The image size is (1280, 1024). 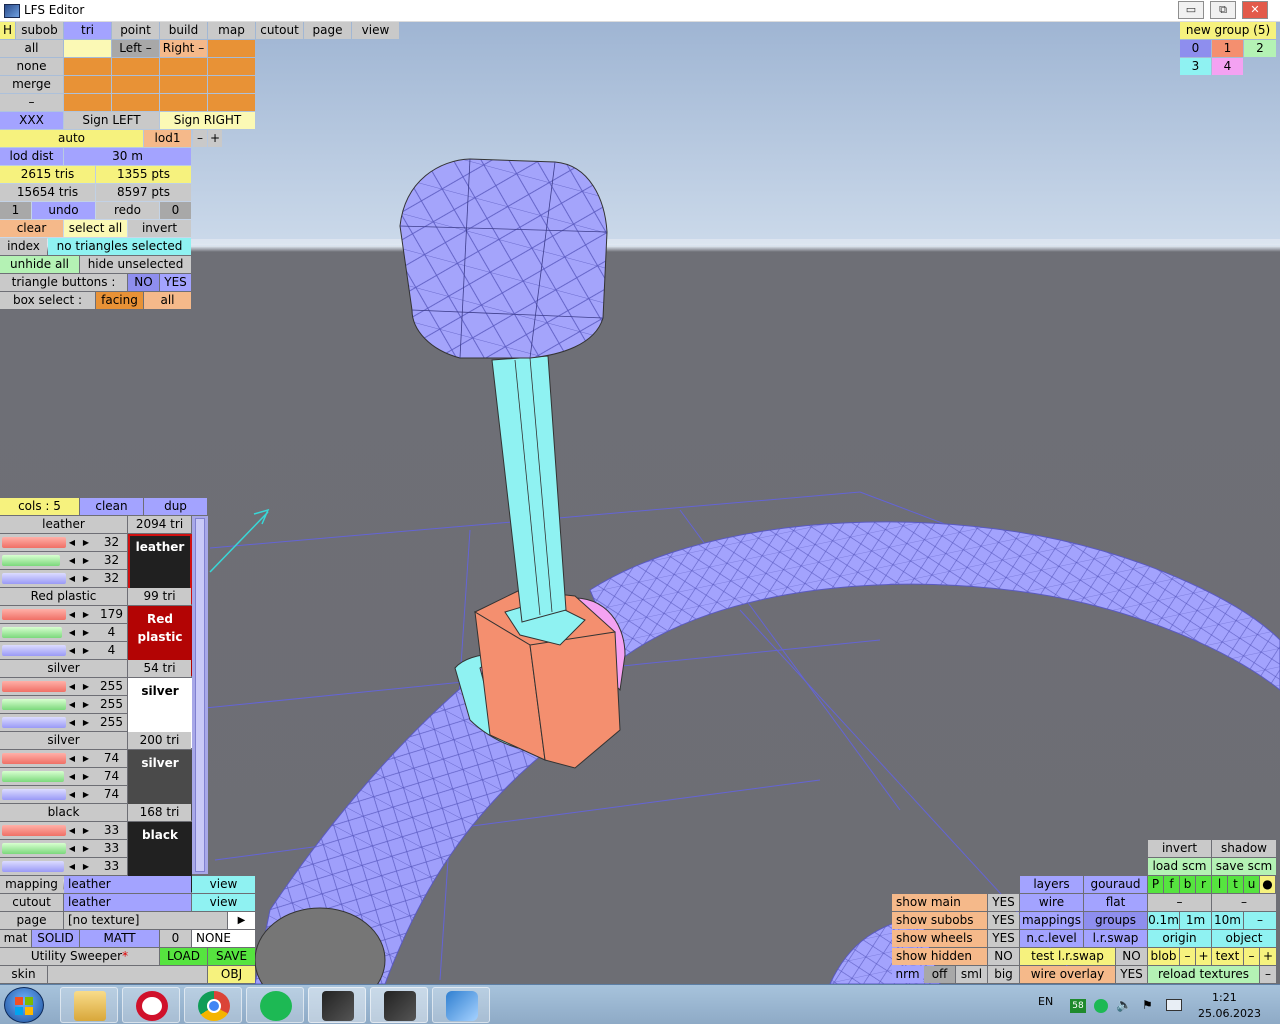 I want to click on language-indicator: EN, so click(x=1045, y=1001).